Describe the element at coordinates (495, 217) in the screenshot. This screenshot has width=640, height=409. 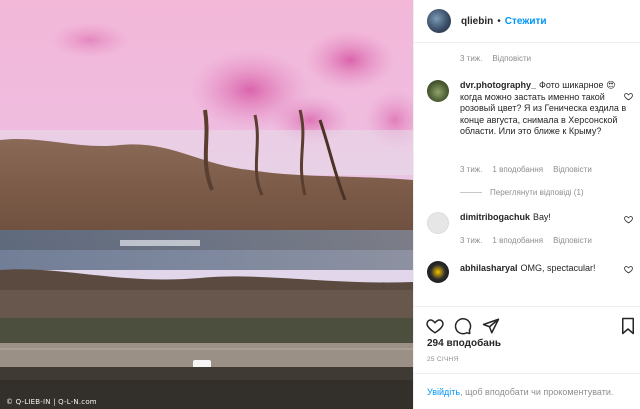
I see `commenter-username: dimitribogachuk` at that location.